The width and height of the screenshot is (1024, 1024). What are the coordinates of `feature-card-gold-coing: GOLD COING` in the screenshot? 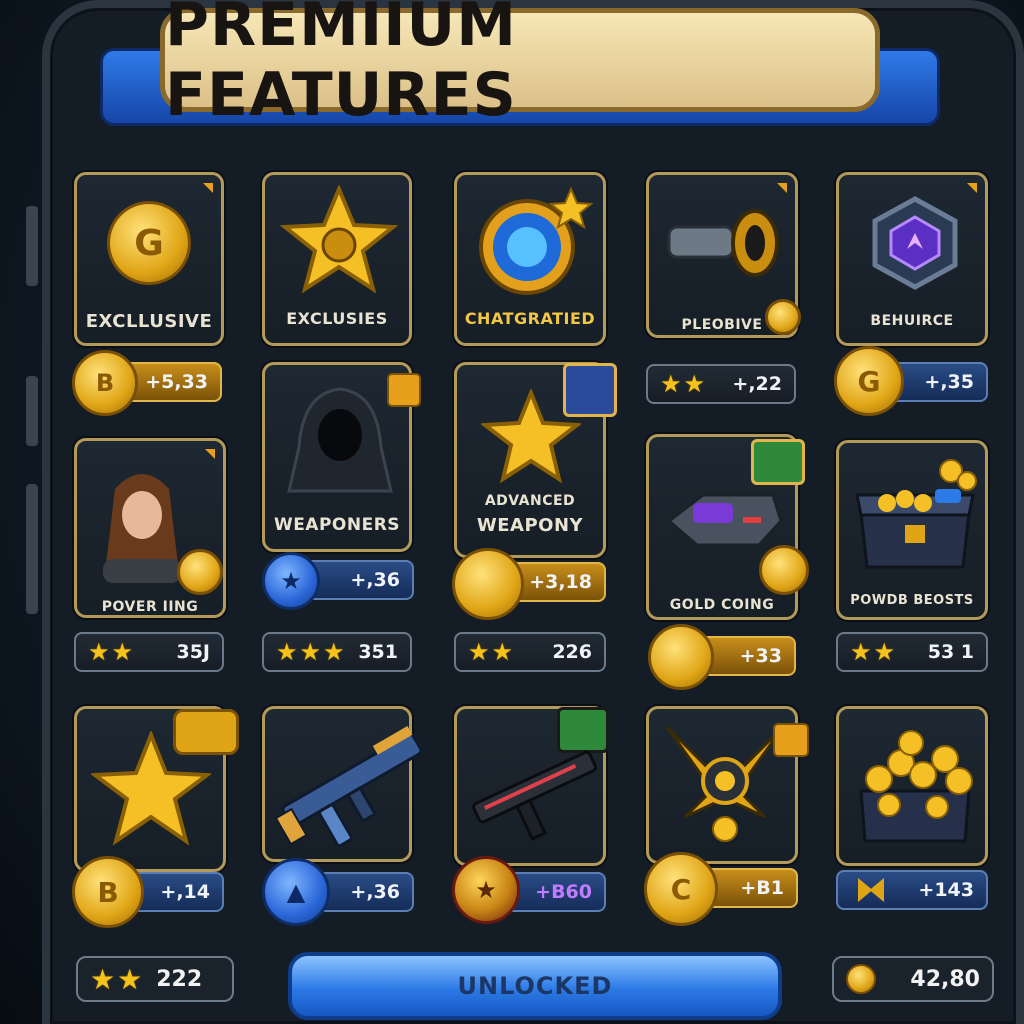 It's located at (727, 527).